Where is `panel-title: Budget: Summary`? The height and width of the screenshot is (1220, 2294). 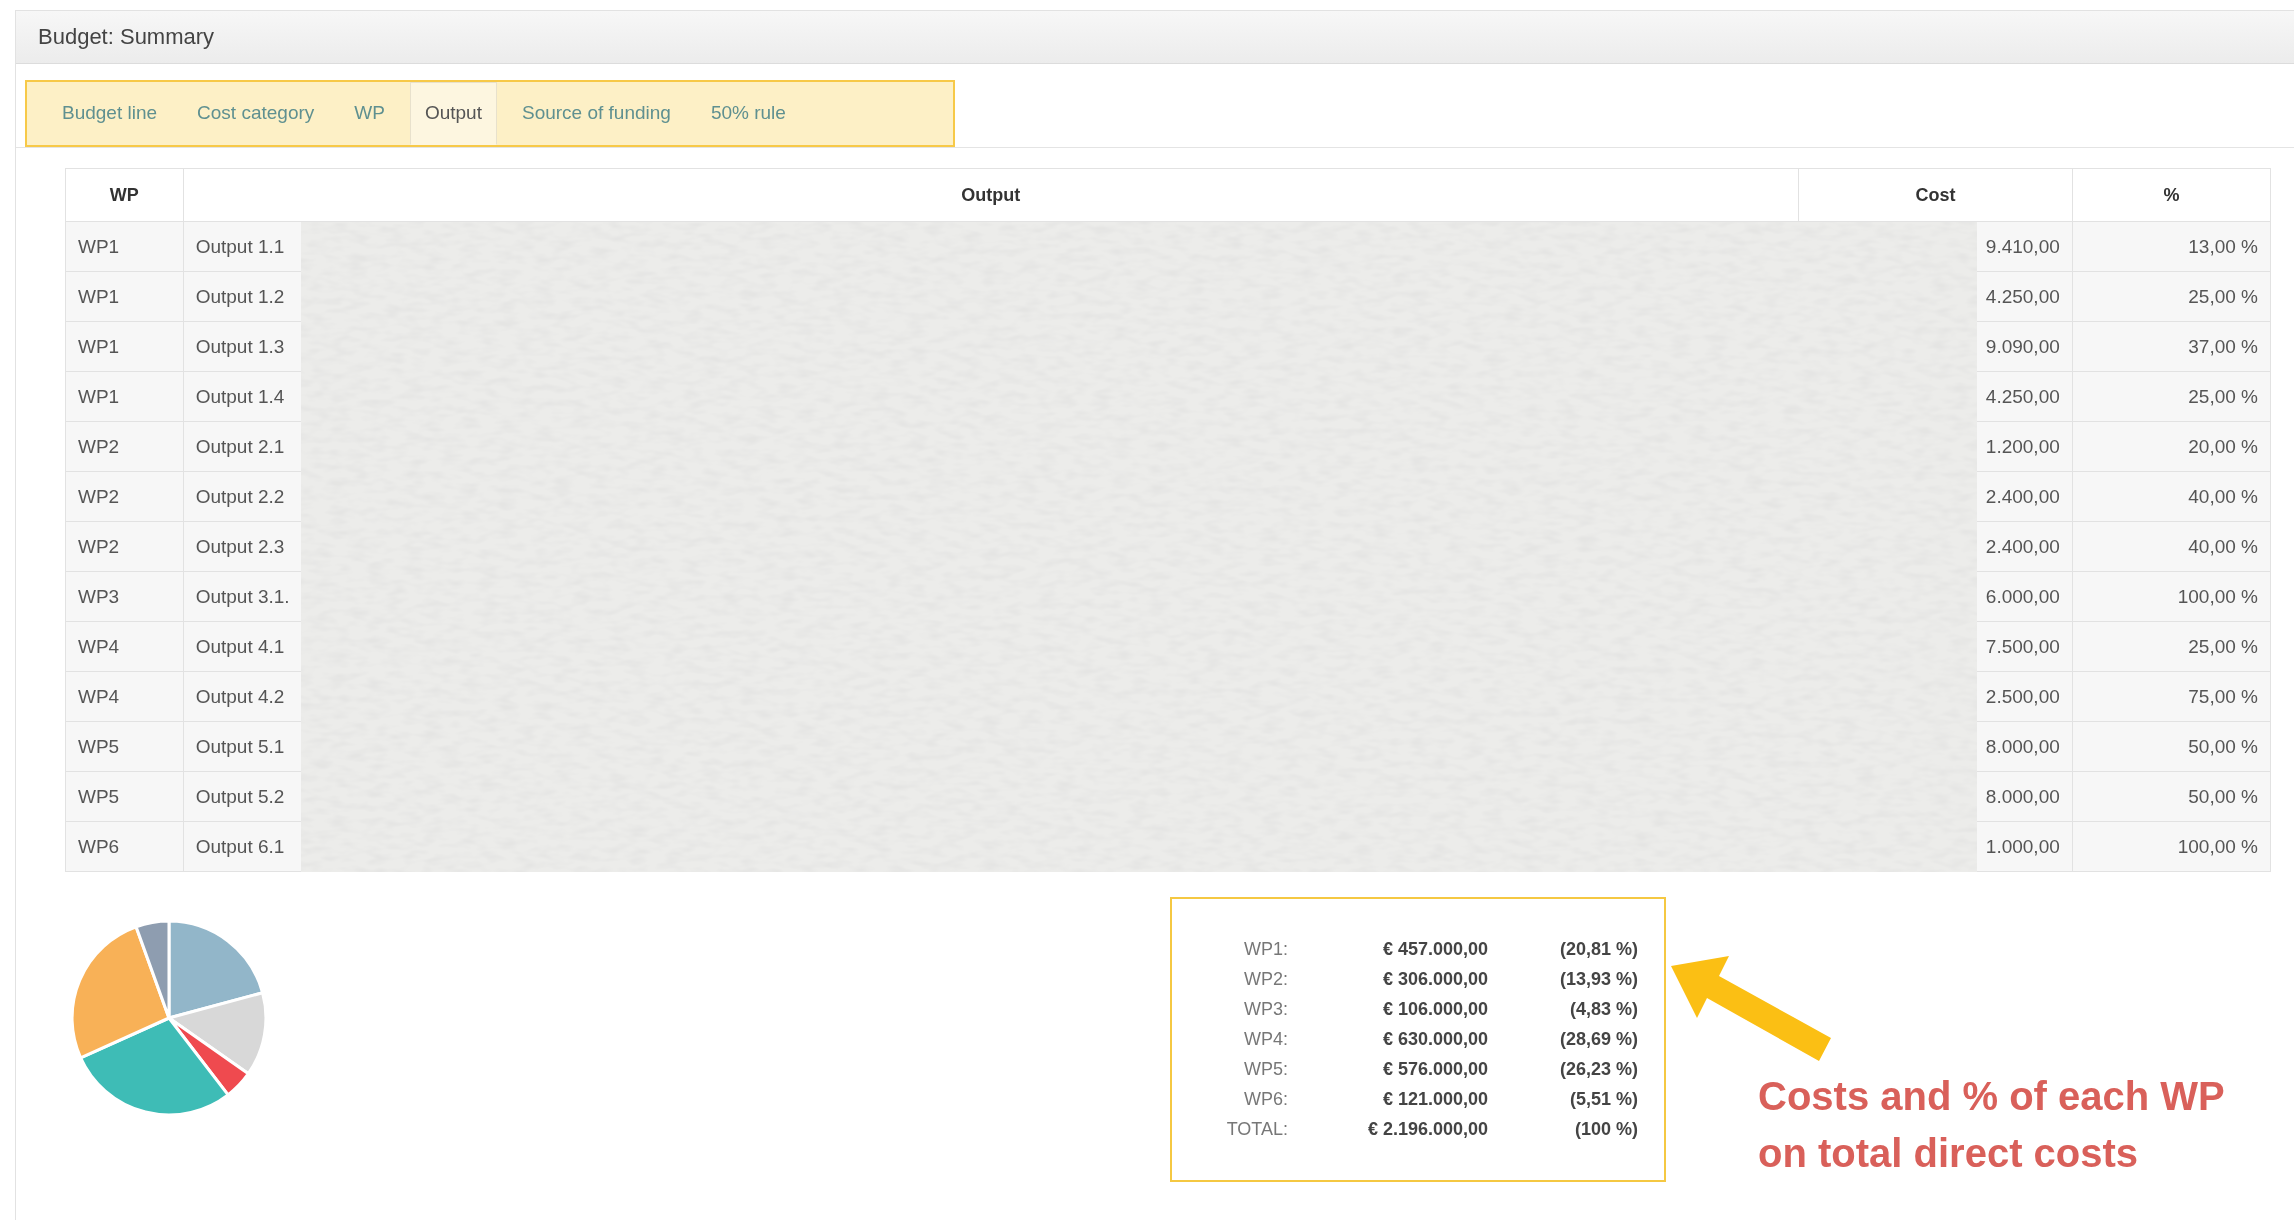
panel-title: Budget: Summary is located at coordinates (126, 37).